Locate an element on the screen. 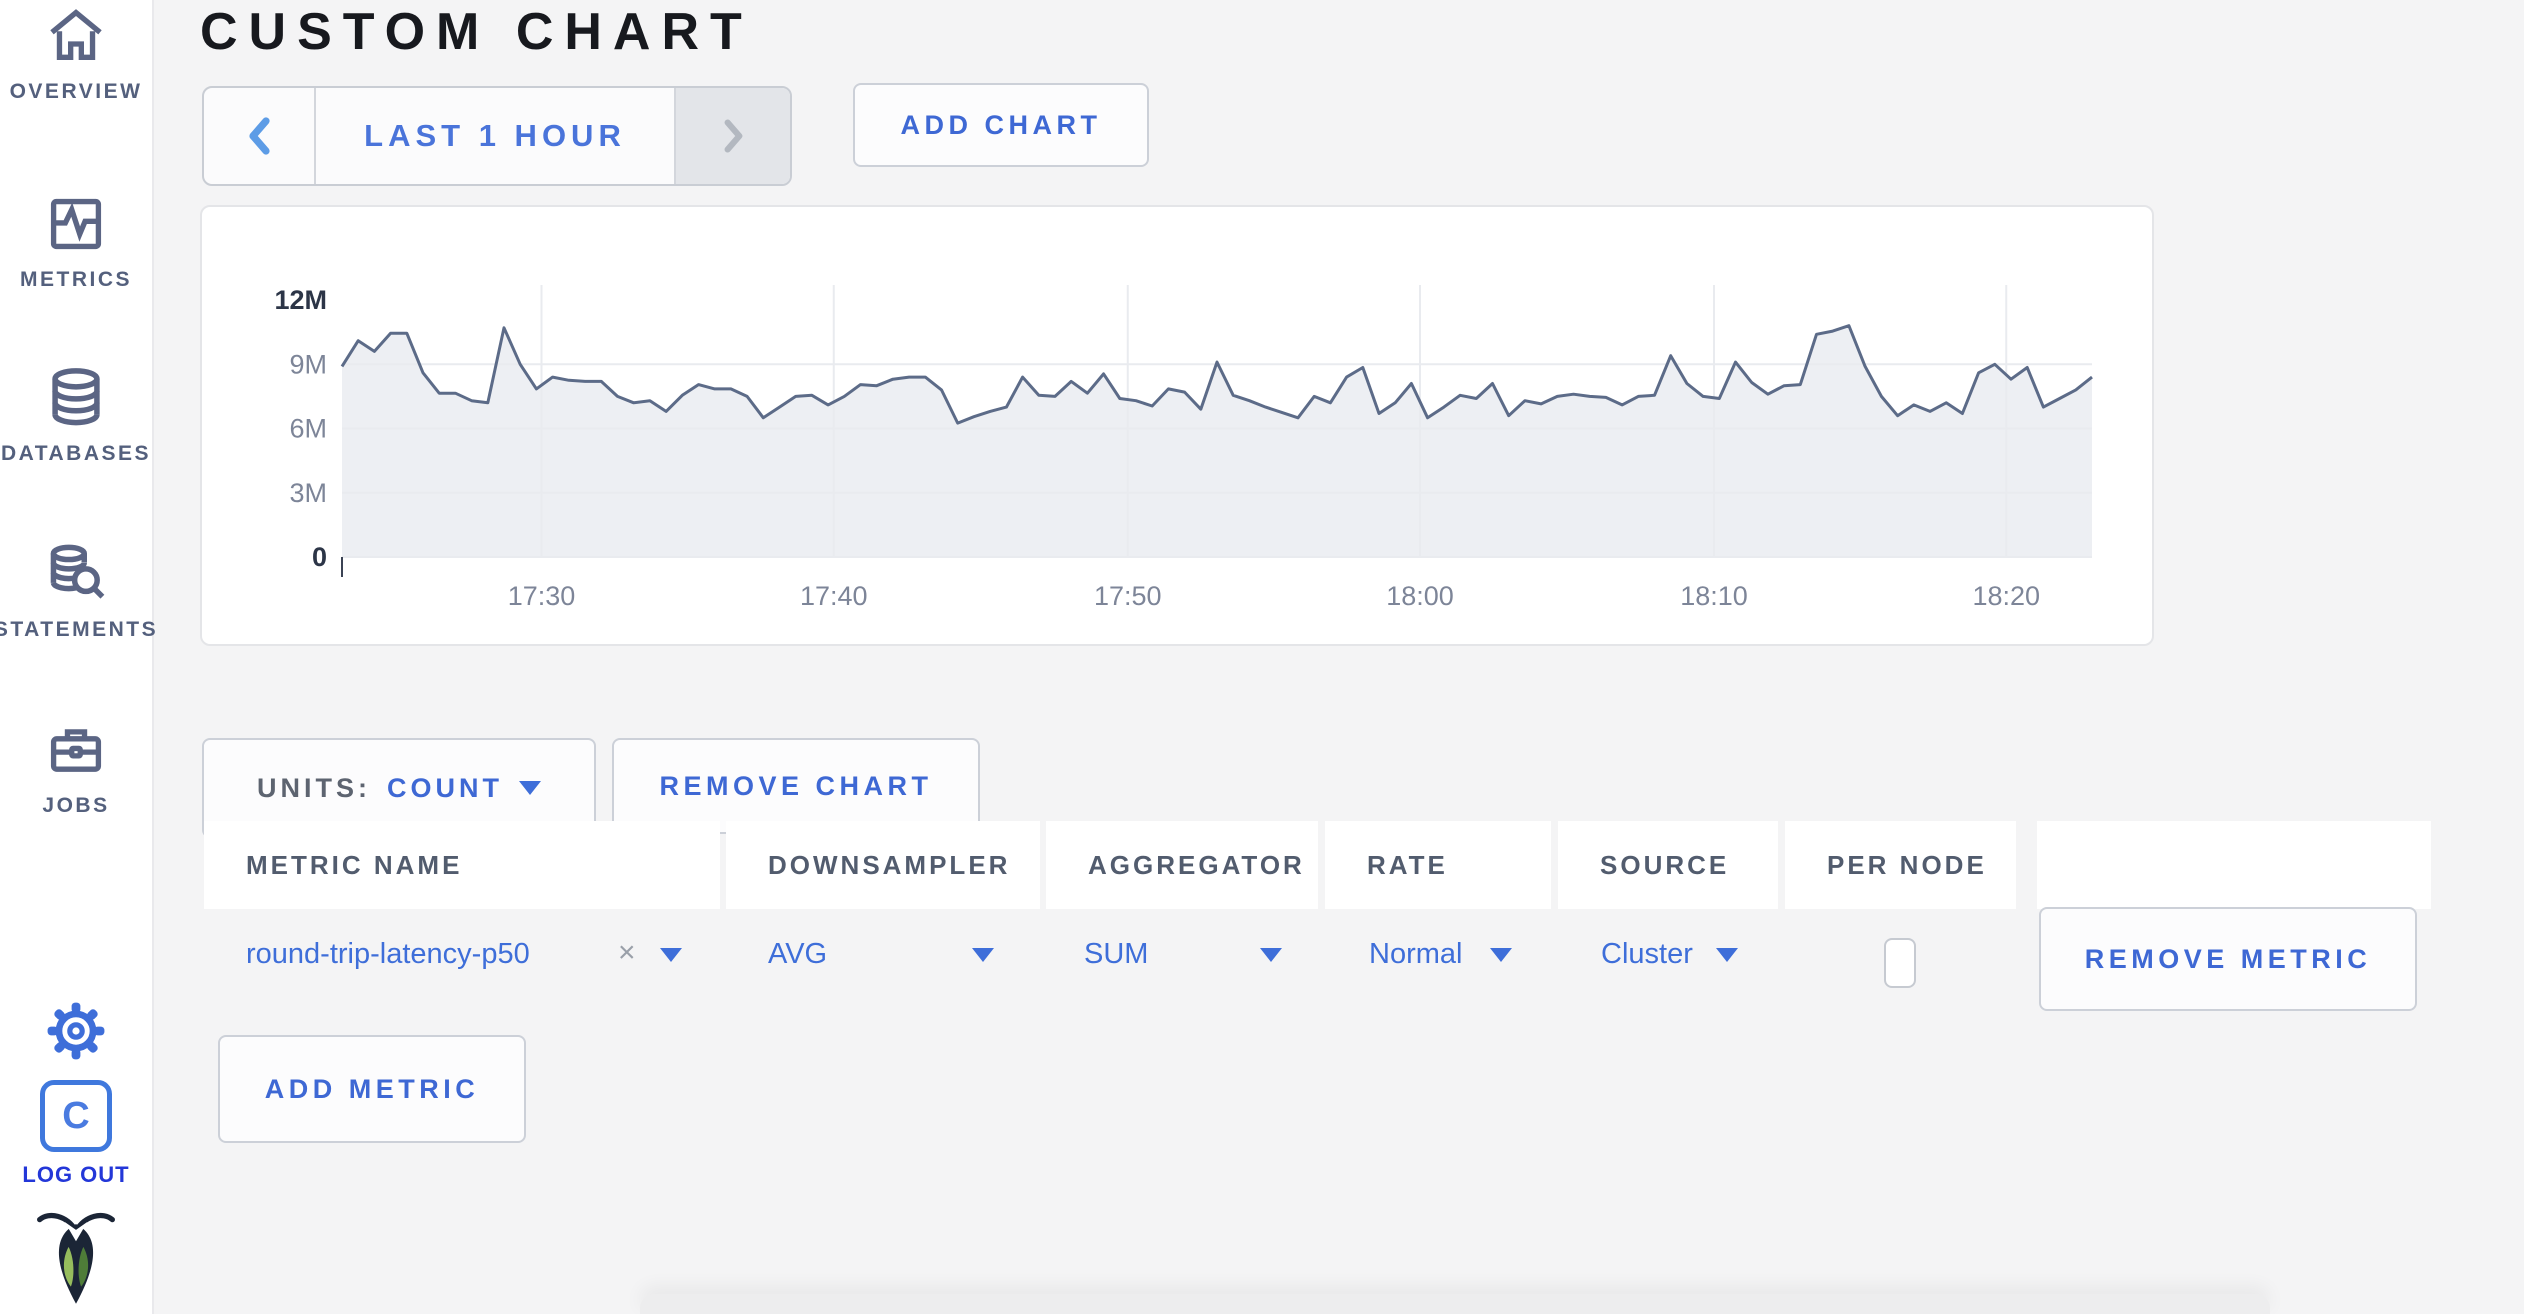 The height and width of the screenshot is (1314, 2524). col-header-source: SOURCE is located at coordinates (1668, 865).